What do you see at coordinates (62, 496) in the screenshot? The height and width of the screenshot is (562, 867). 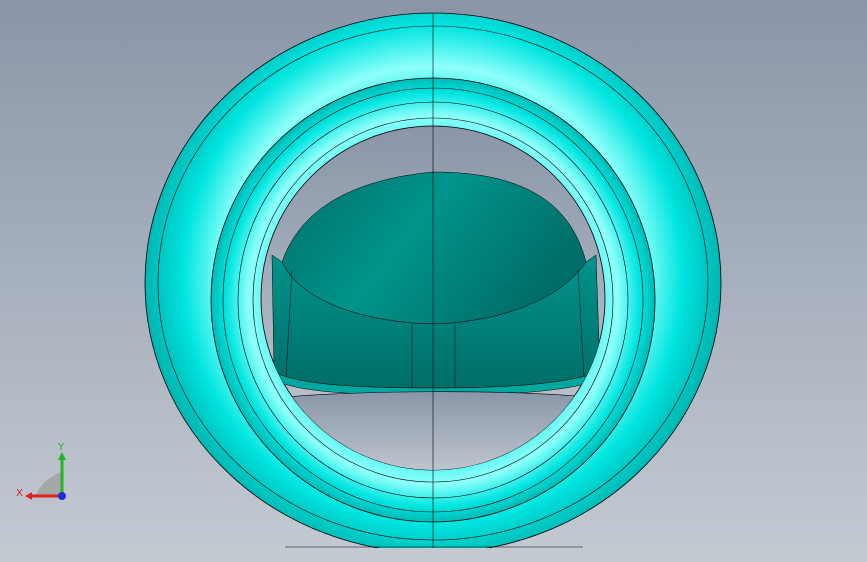 I see `z-axis-dot` at bounding box center [62, 496].